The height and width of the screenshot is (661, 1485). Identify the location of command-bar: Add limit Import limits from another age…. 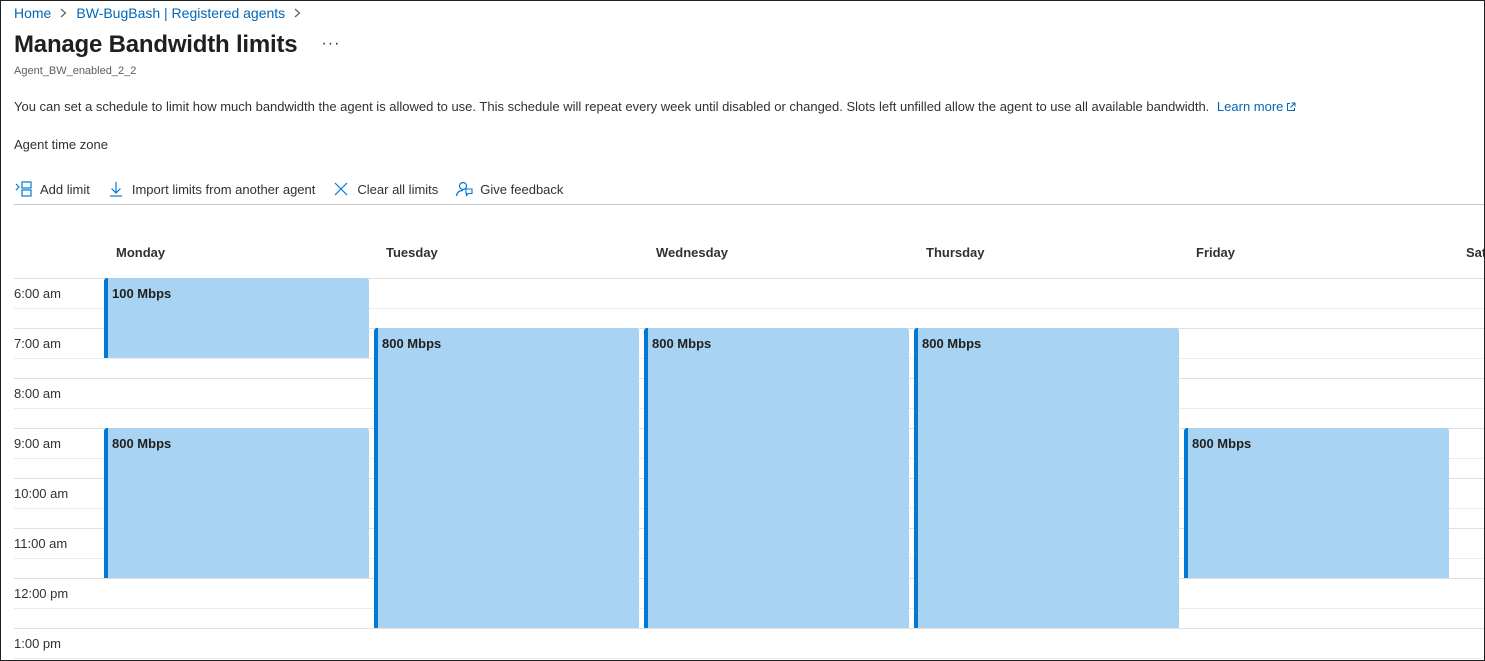
(296, 189).